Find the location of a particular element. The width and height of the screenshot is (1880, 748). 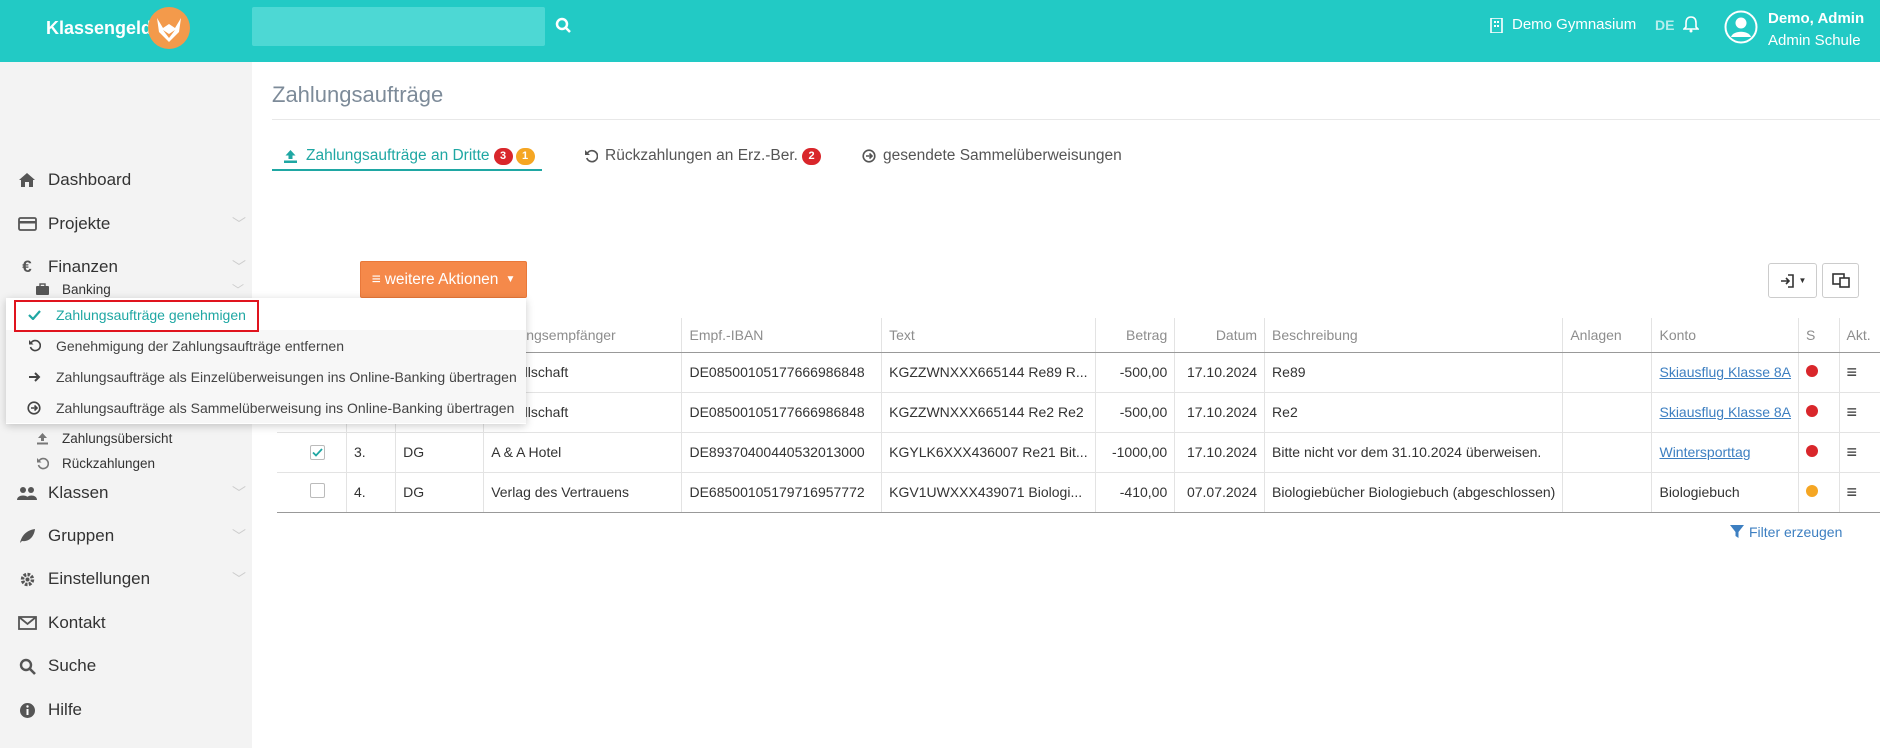

divider is located at coordinates (1076, 119).